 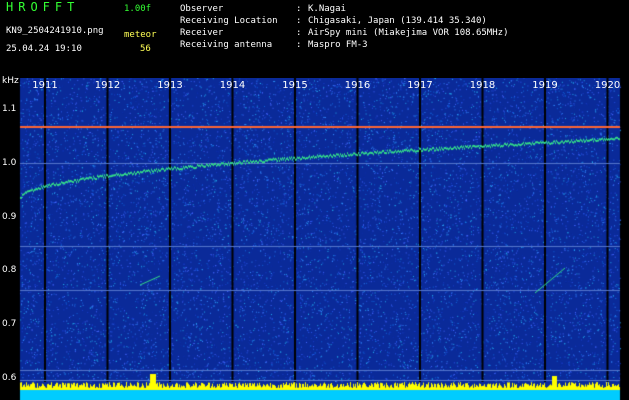 What do you see at coordinates (357, 85) in the screenshot?
I see `x-tick-label: 1916` at bounding box center [357, 85].